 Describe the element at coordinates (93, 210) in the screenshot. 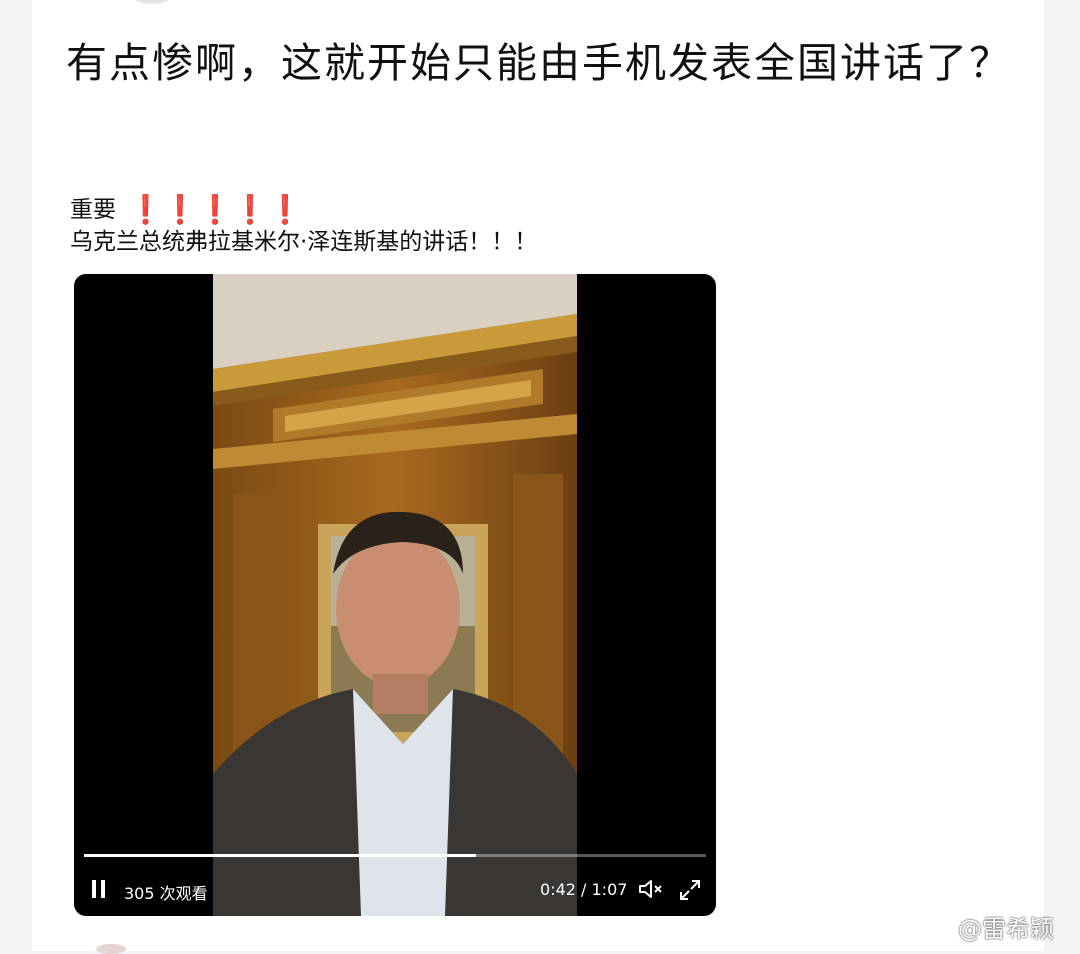

I see `quoted-label: 重要` at that location.